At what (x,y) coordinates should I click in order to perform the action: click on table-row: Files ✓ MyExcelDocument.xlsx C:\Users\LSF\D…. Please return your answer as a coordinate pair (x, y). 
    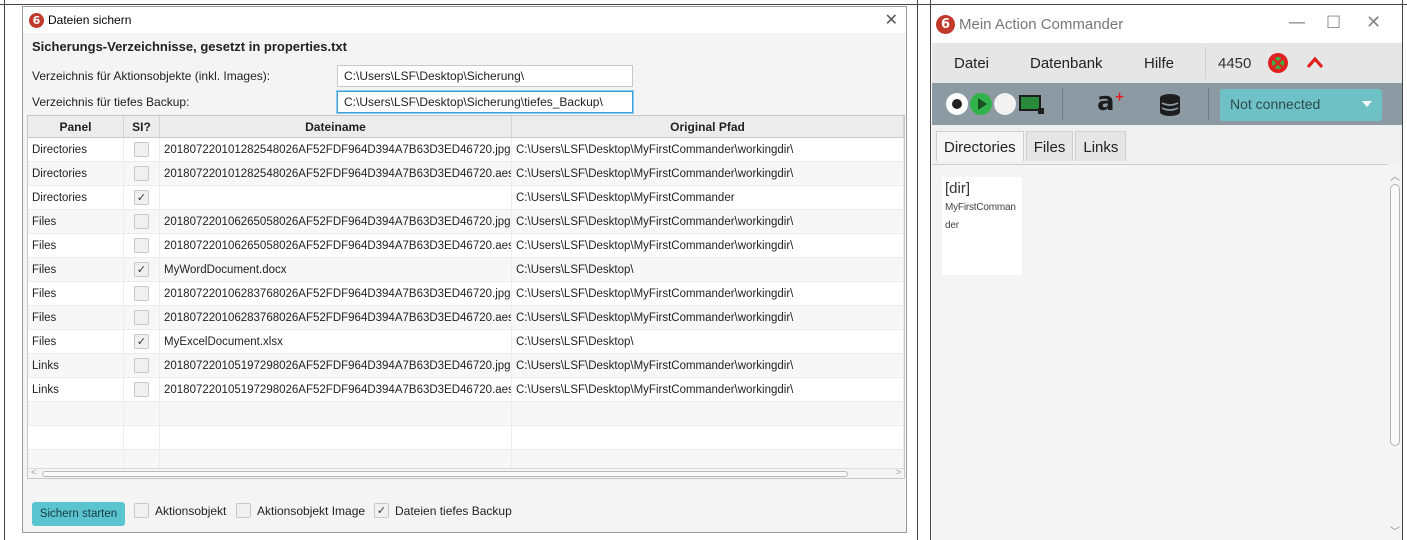
    Looking at the image, I should click on (466, 342).